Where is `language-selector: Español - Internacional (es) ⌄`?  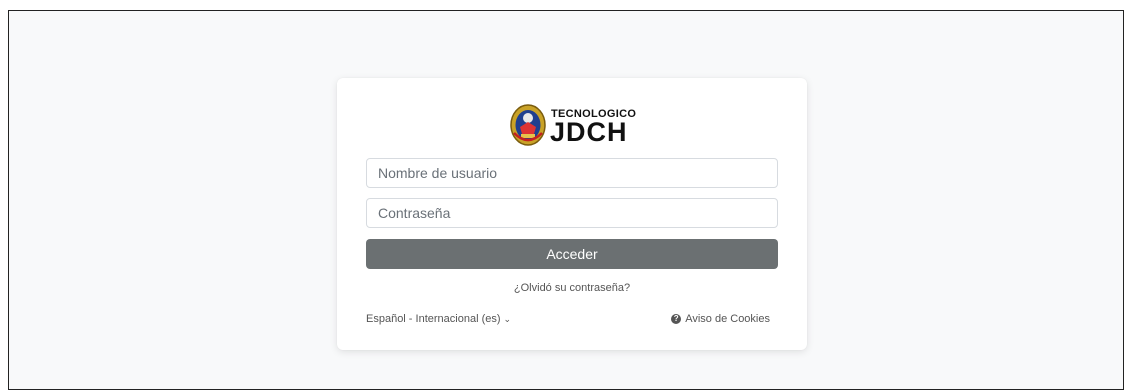
language-selector: Español - Internacional (es) ⌄ is located at coordinates (438, 319).